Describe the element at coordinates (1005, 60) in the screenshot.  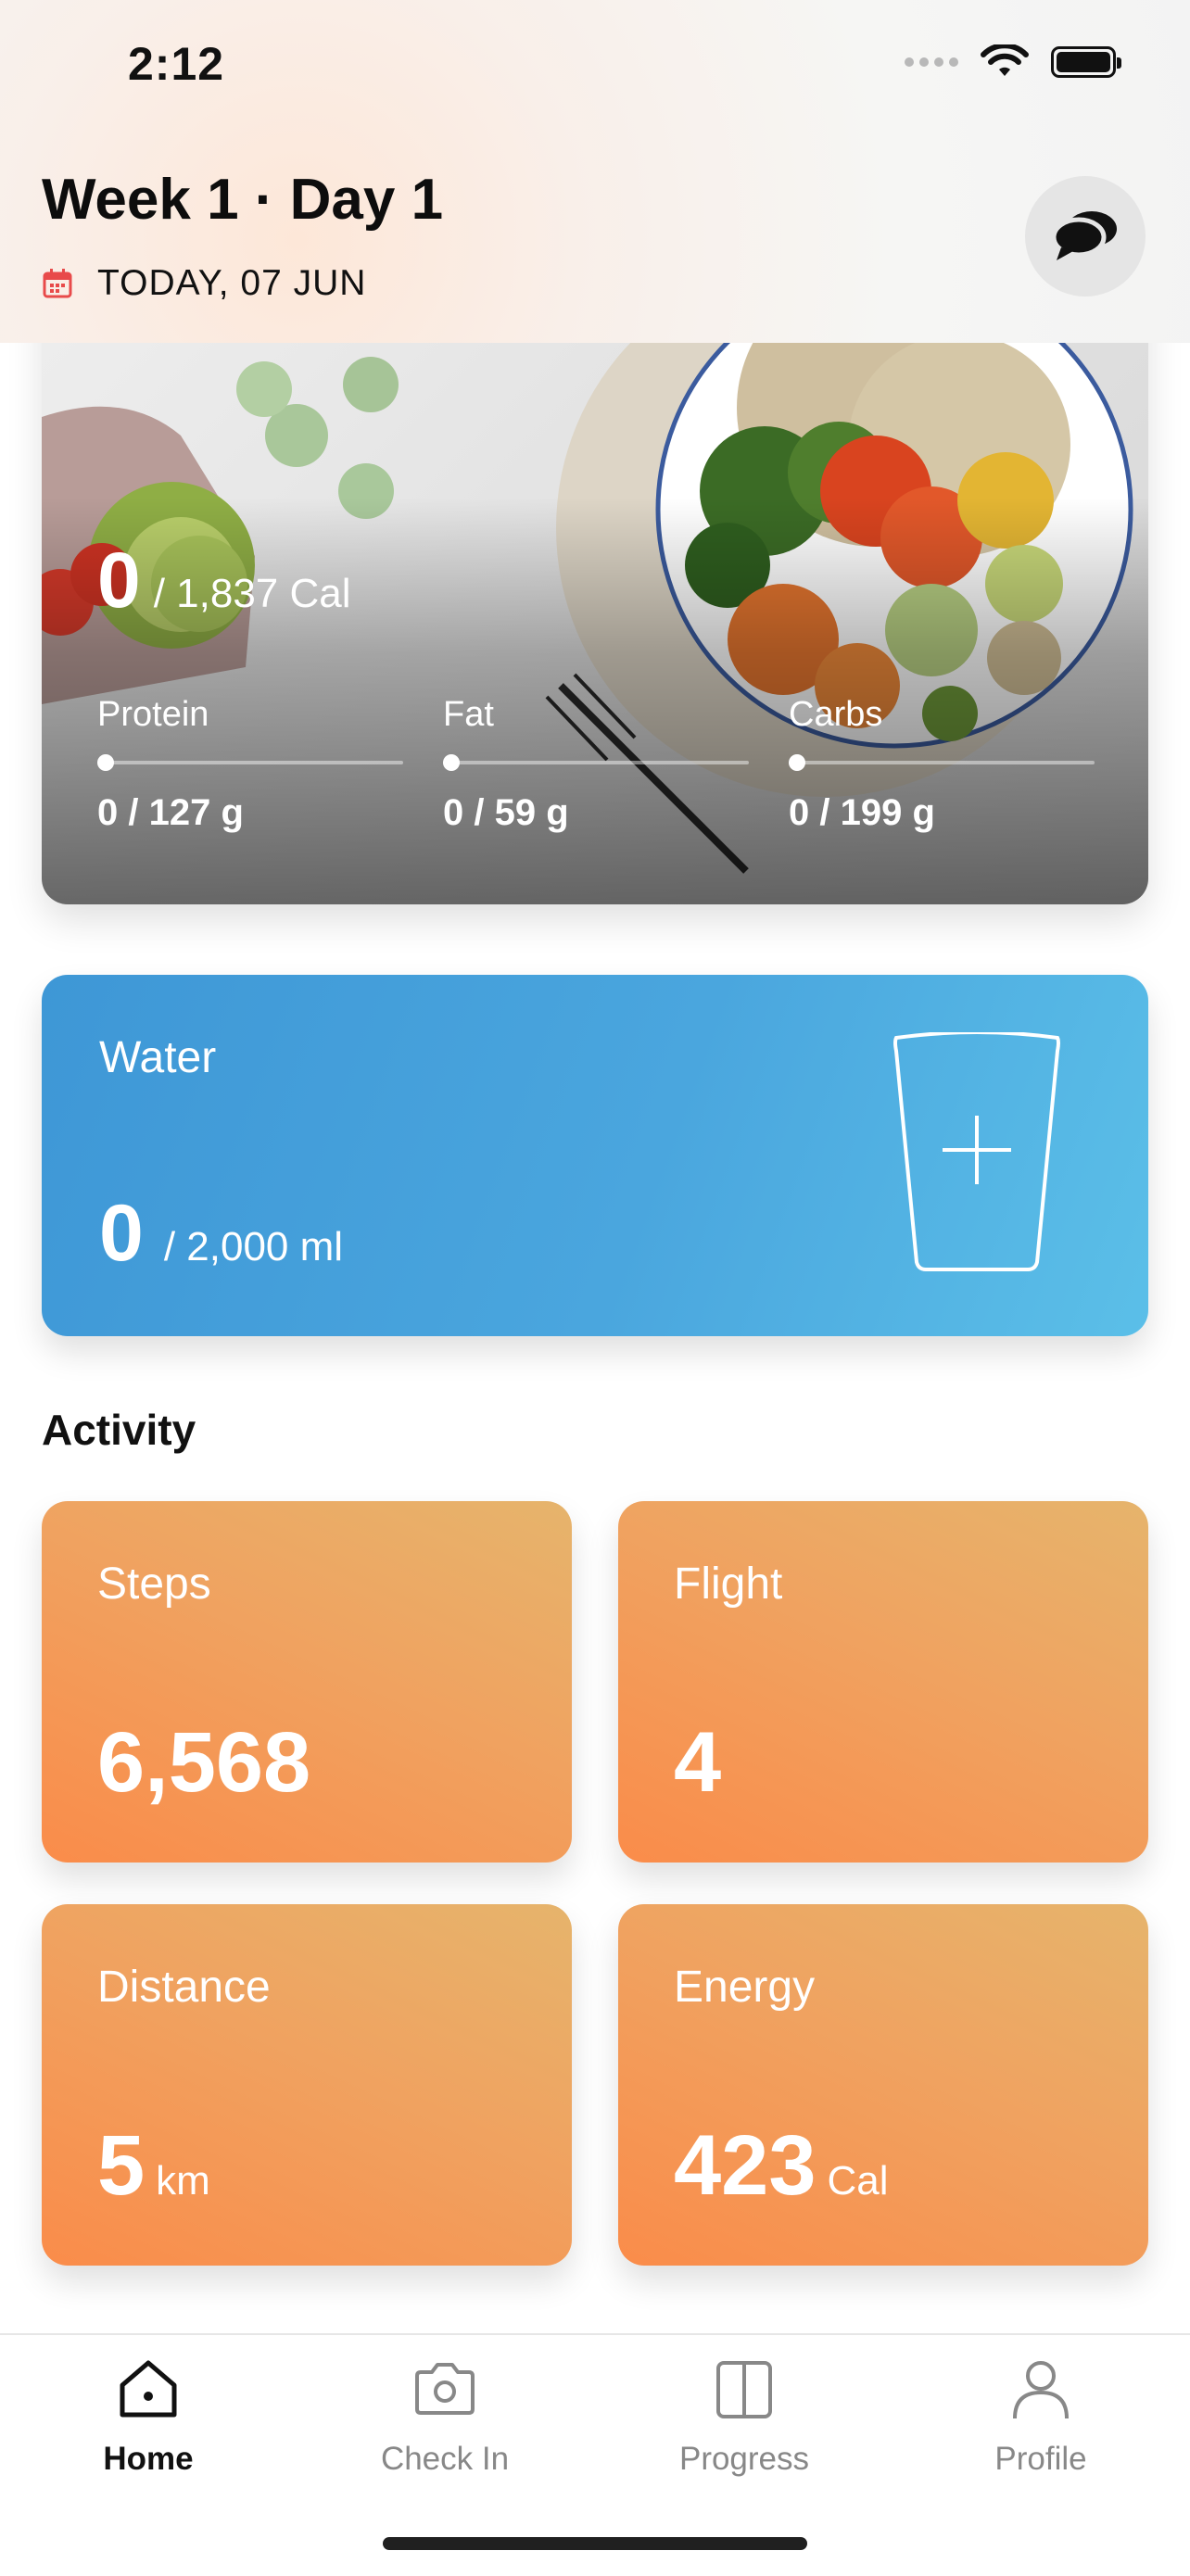
I see `wifi-icon` at that location.